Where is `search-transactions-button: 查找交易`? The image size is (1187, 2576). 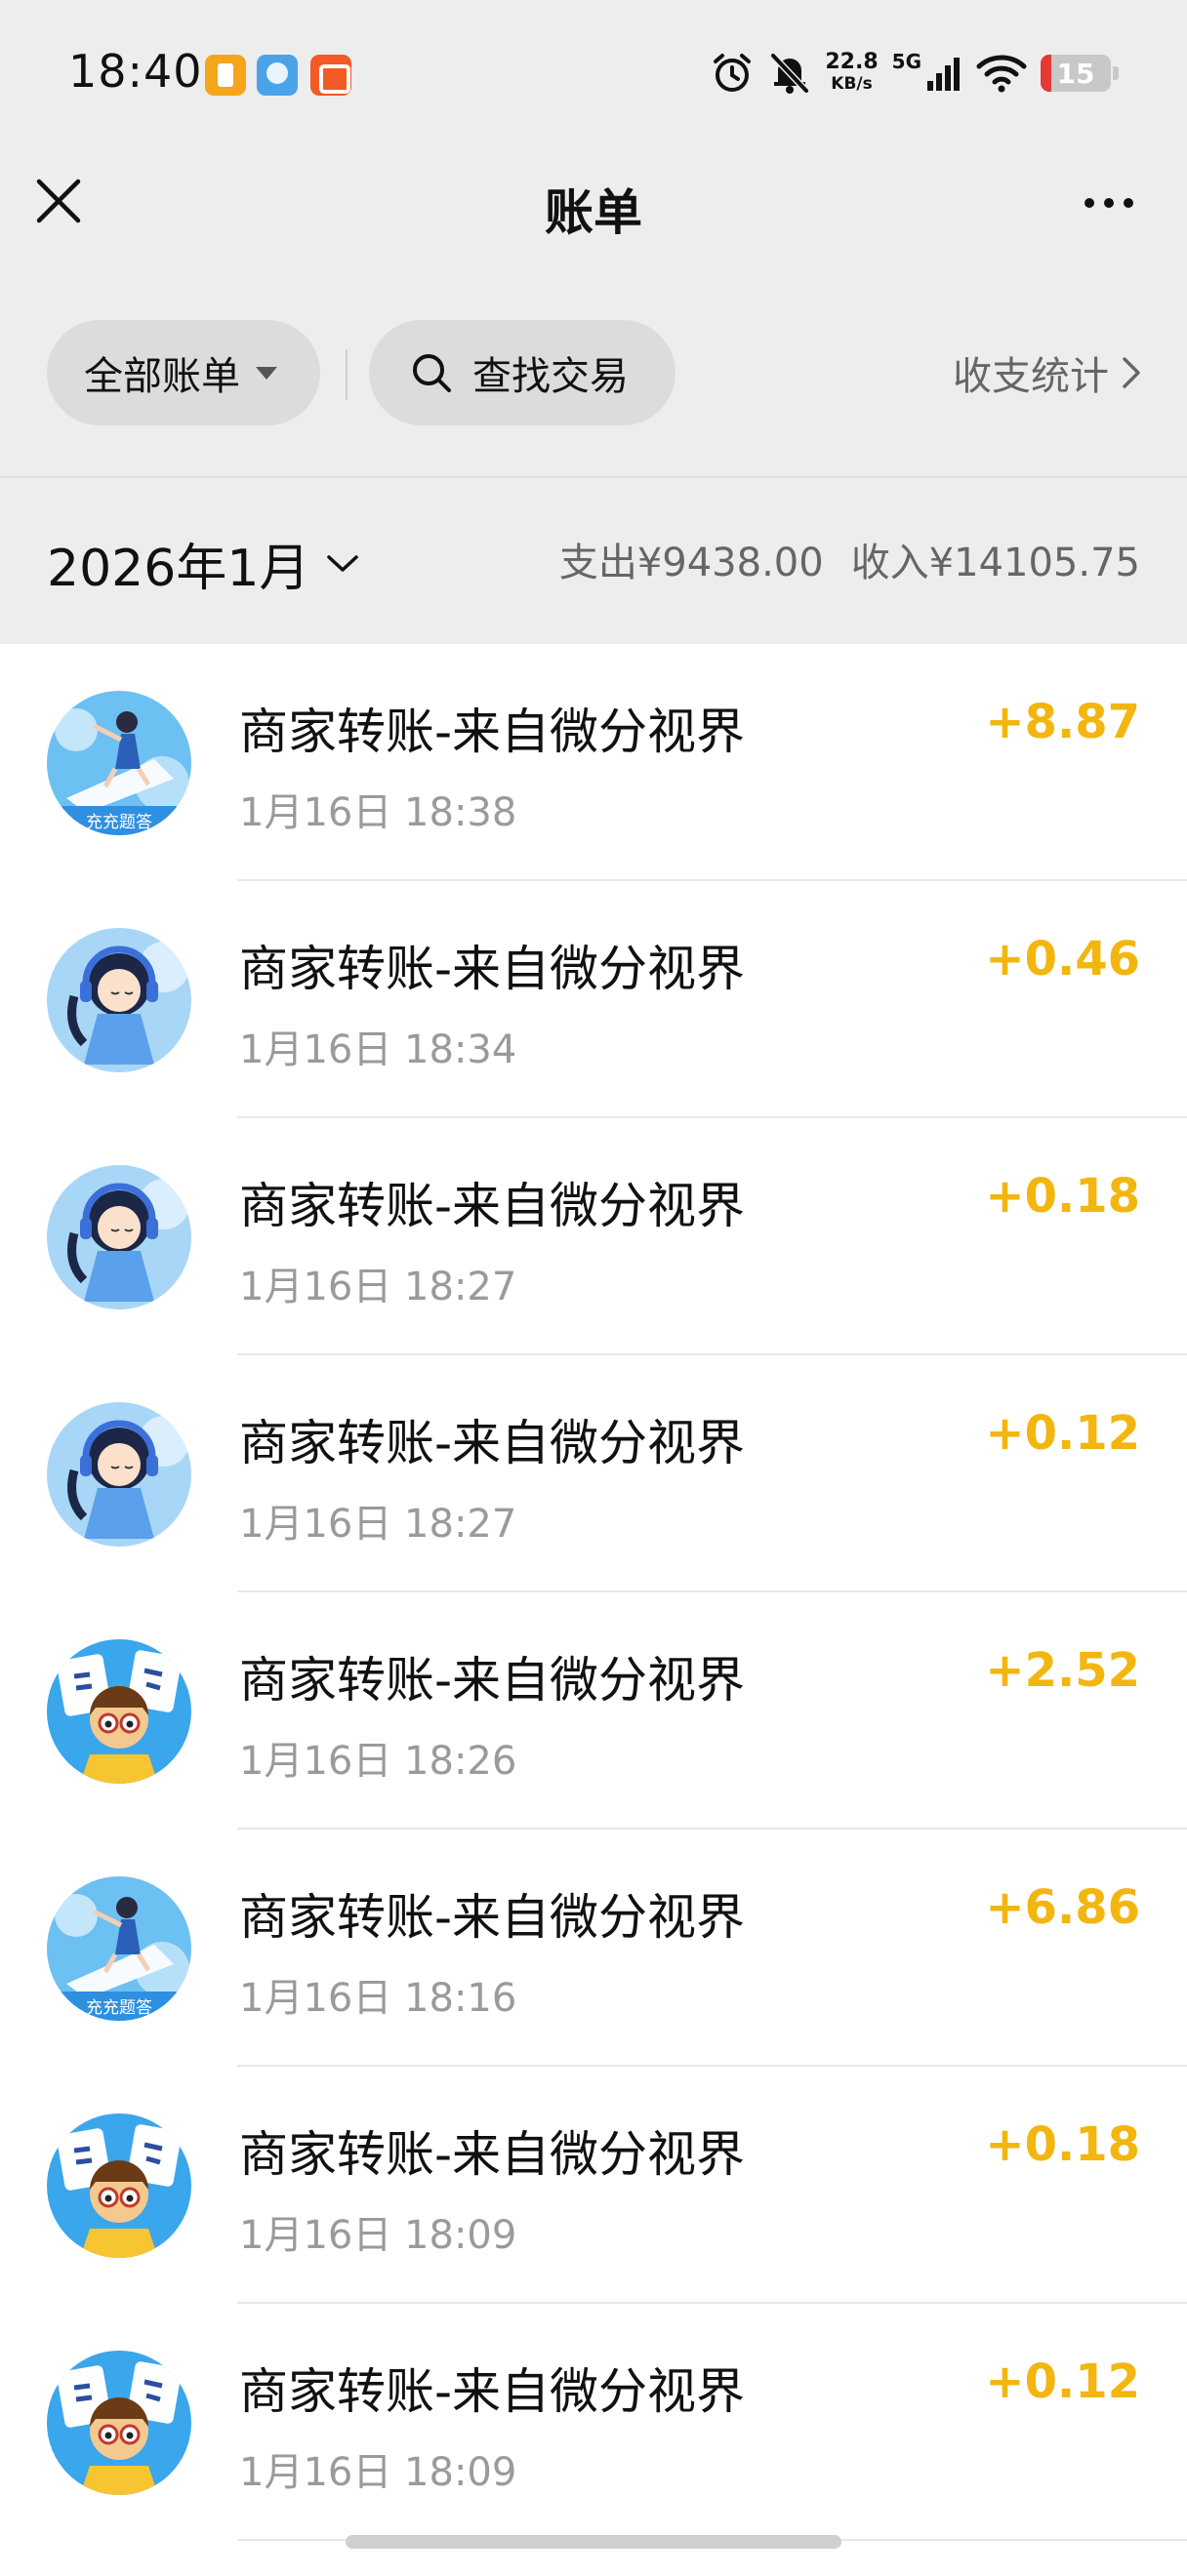 search-transactions-button: 查找交易 is located at coordinates (522, 372).